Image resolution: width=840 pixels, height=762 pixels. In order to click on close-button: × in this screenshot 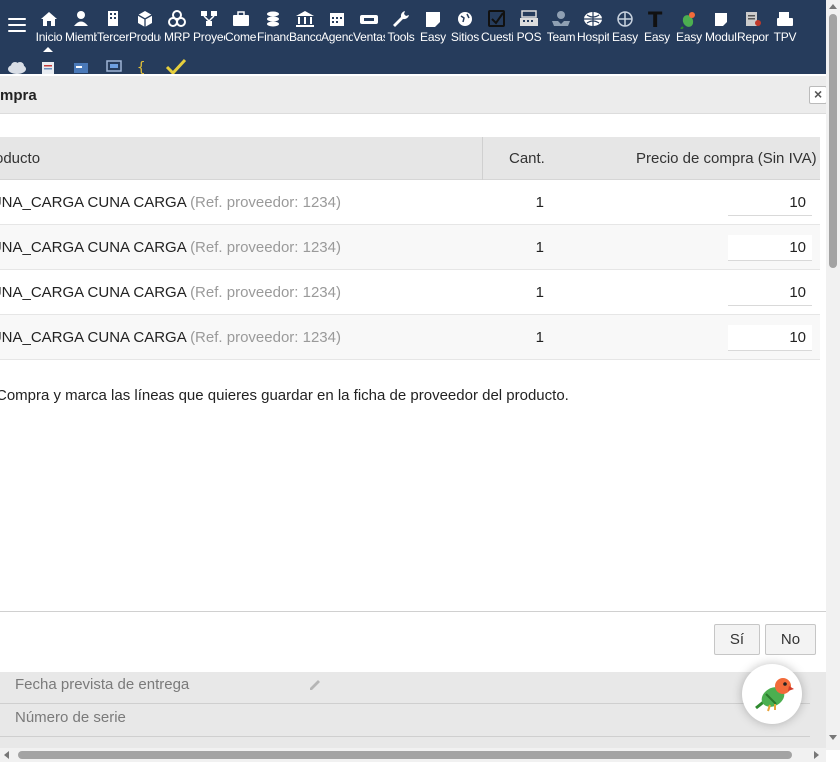, I will do `click(818, 95)`.